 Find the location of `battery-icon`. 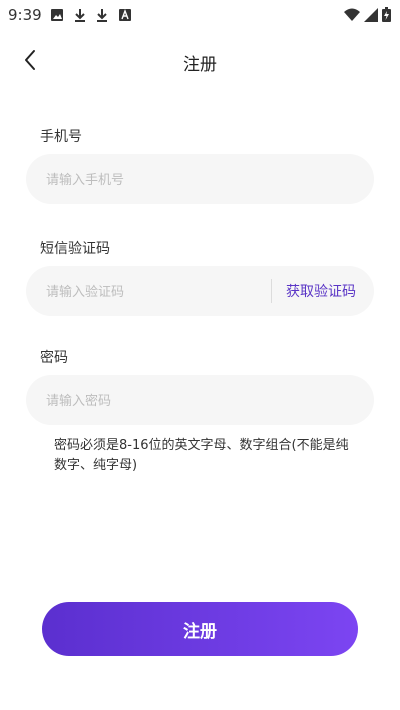

battery-icon is located at coordinates (386, 16).